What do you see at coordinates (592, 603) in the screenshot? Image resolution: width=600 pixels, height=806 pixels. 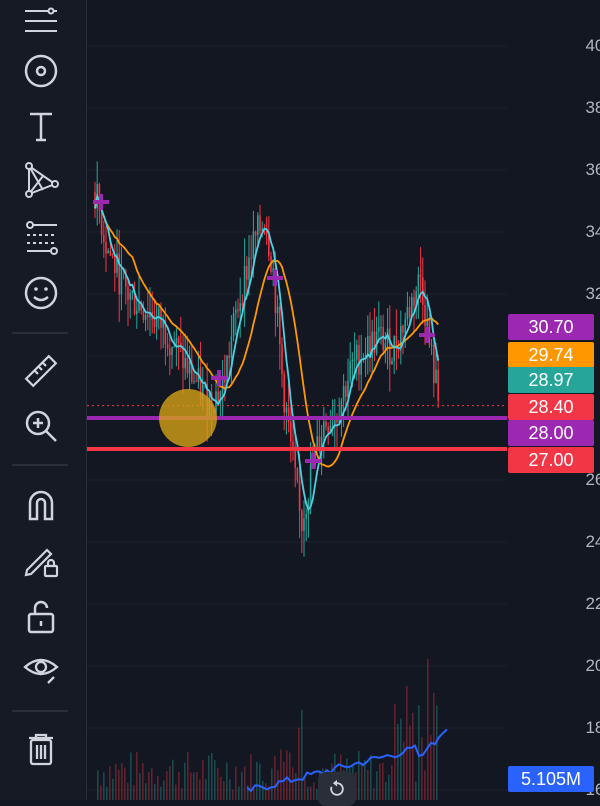 I see `price-axis-label: 22.00` at bounding box center [592, 603].